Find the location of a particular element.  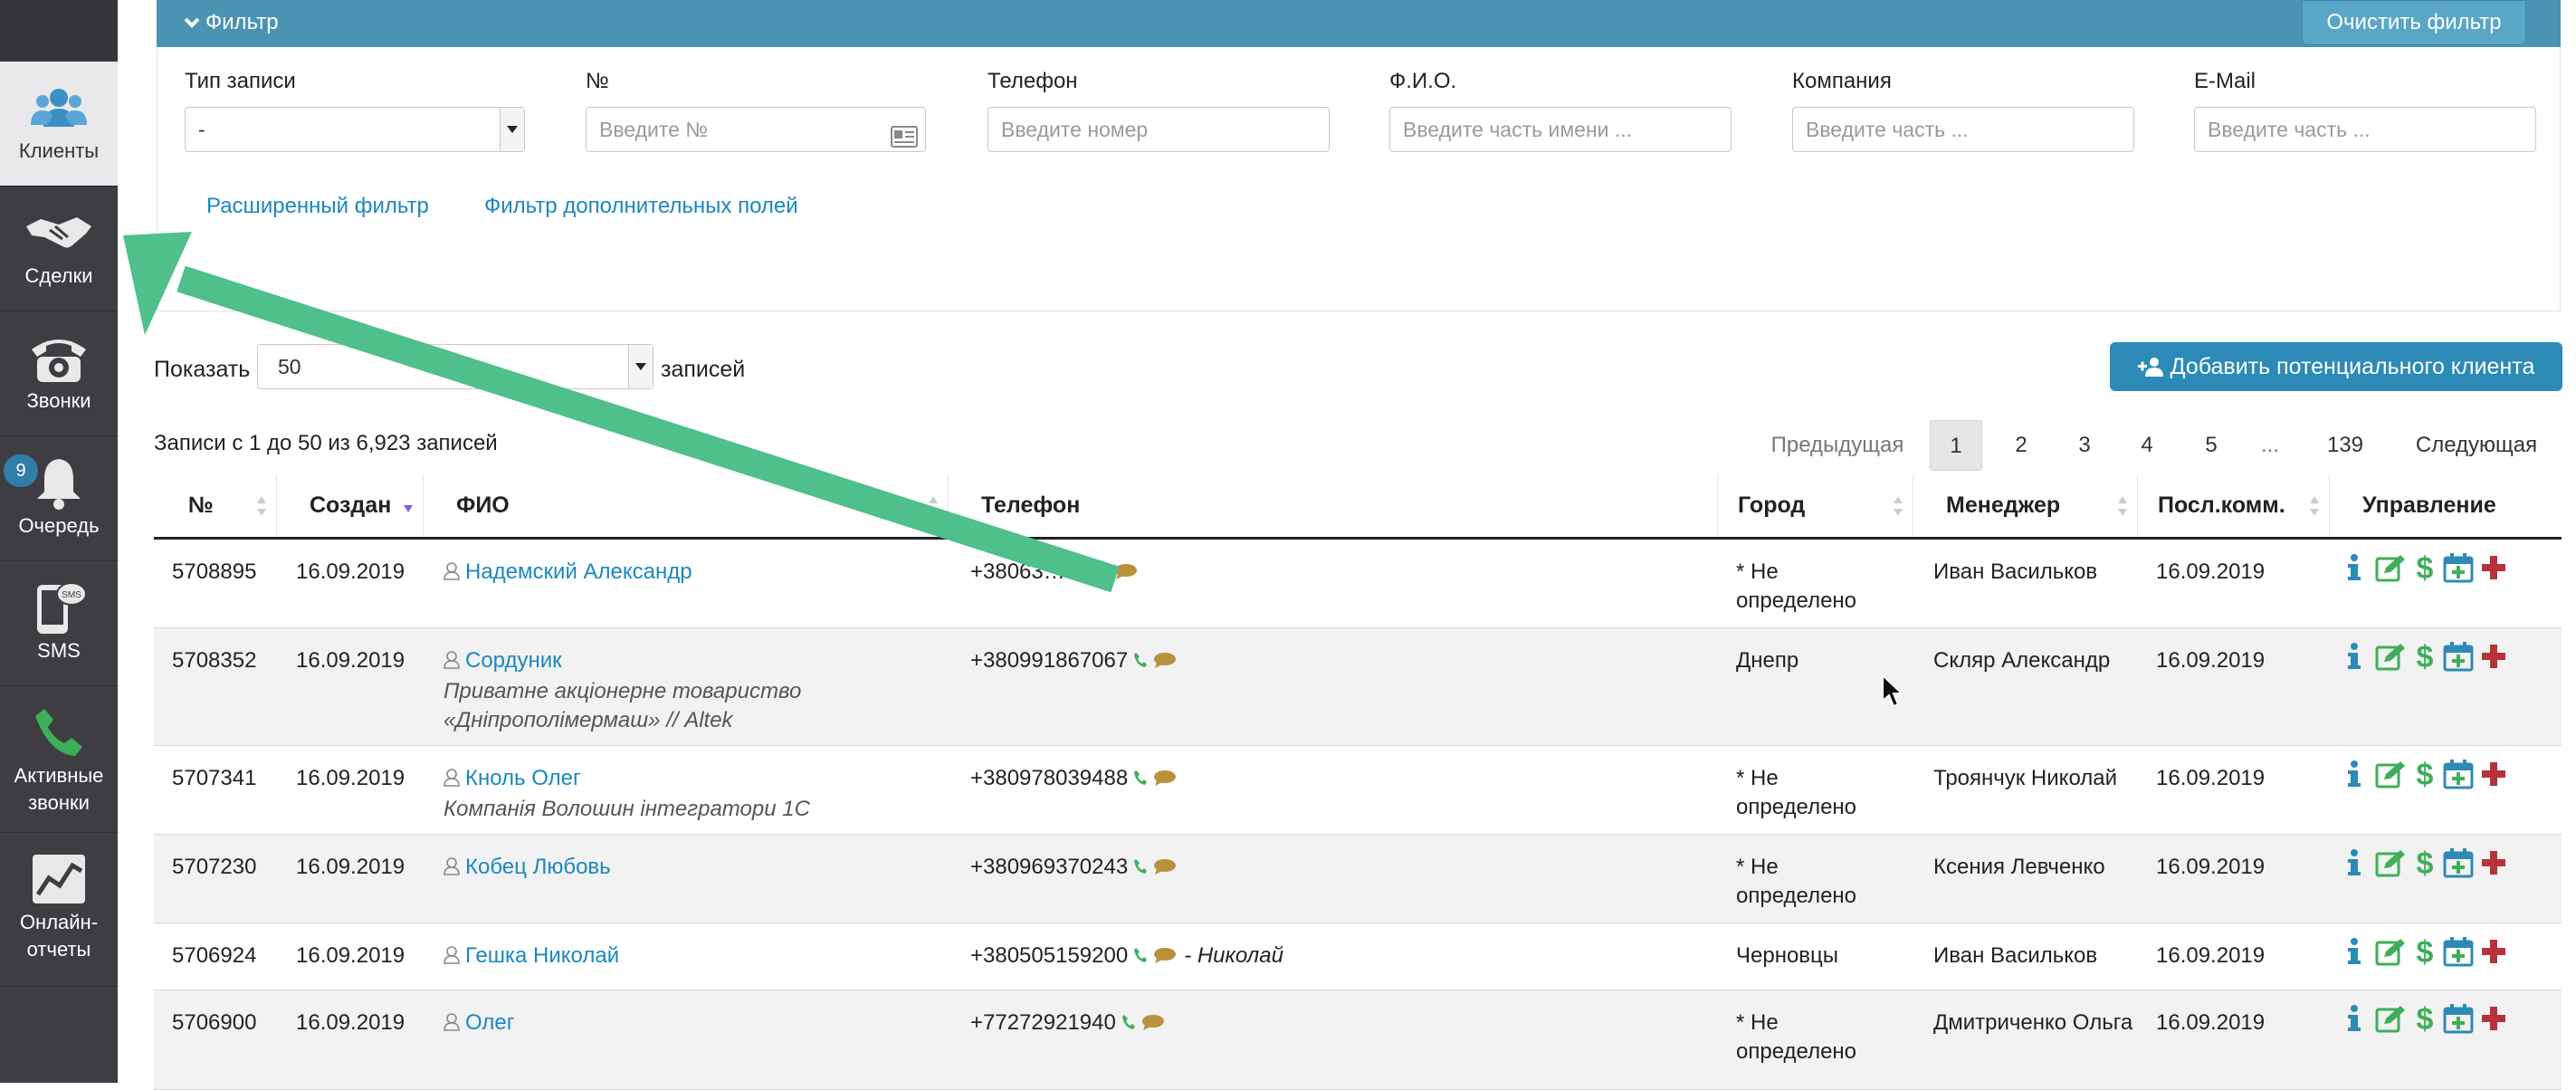

sidebar-item-active-calls: Активные звонки is located at coordinates (59, 759).